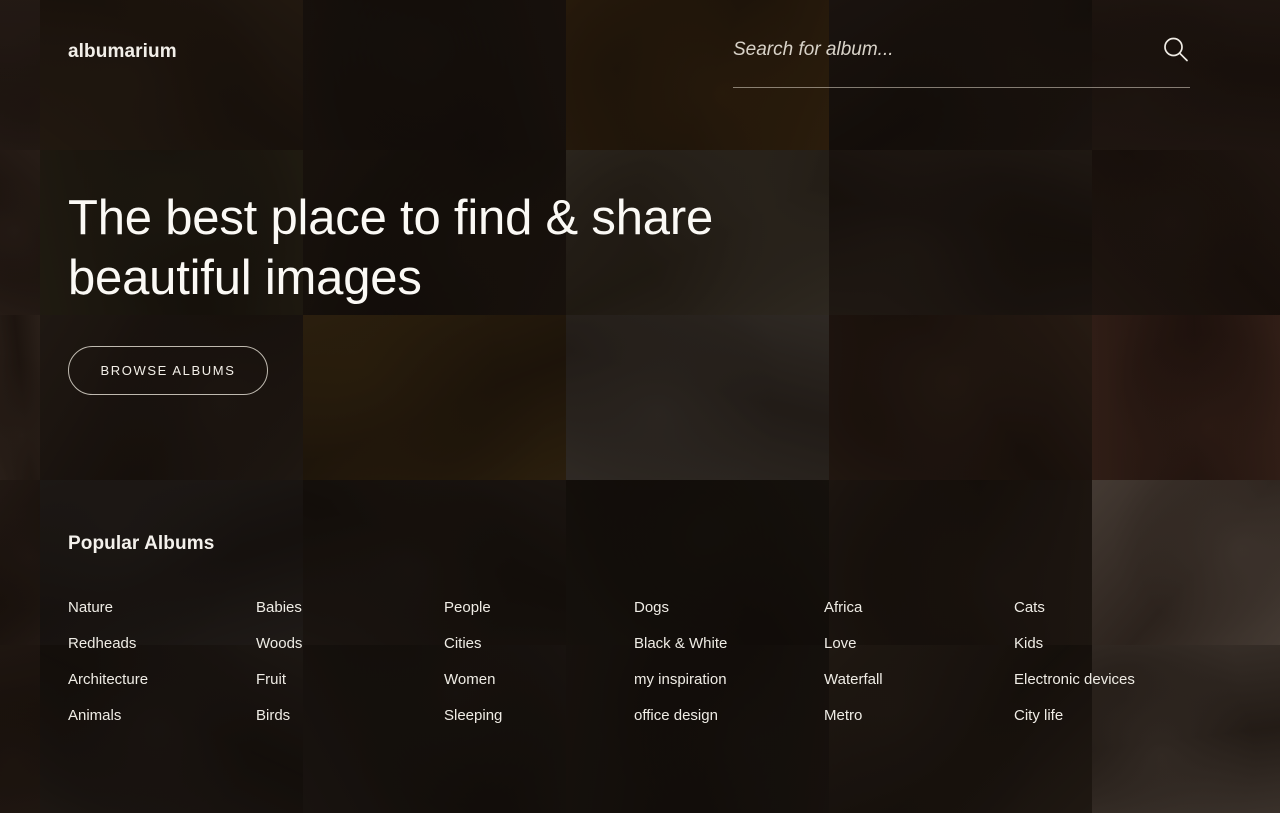 This screenshot has height=813, width=1280. What do you see at coordinates (729, 644) in the screenshot?
I see `album-link: Black & White` at bounding box center [729, 644].